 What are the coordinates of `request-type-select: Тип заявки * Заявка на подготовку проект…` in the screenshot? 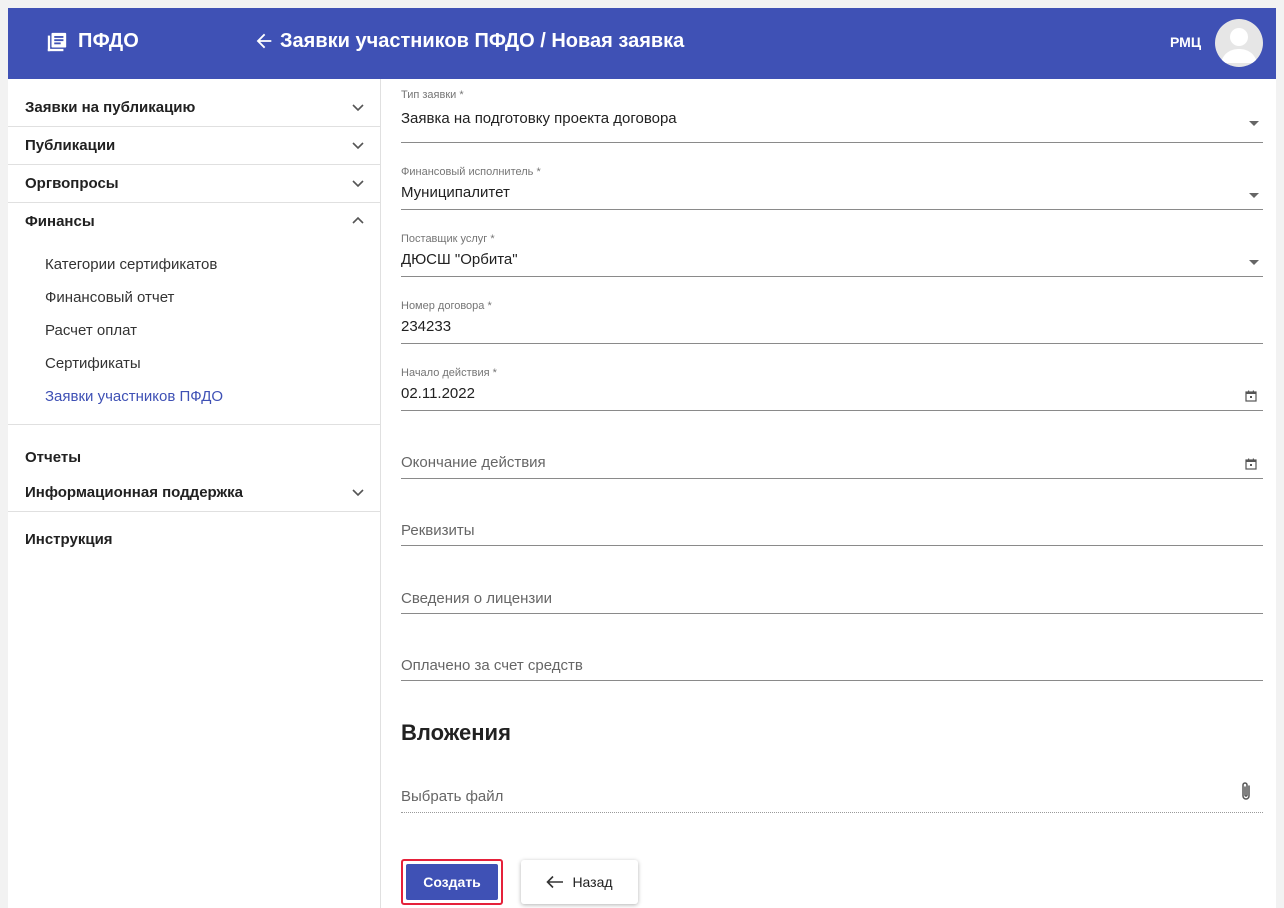 It's located at (832, 114).